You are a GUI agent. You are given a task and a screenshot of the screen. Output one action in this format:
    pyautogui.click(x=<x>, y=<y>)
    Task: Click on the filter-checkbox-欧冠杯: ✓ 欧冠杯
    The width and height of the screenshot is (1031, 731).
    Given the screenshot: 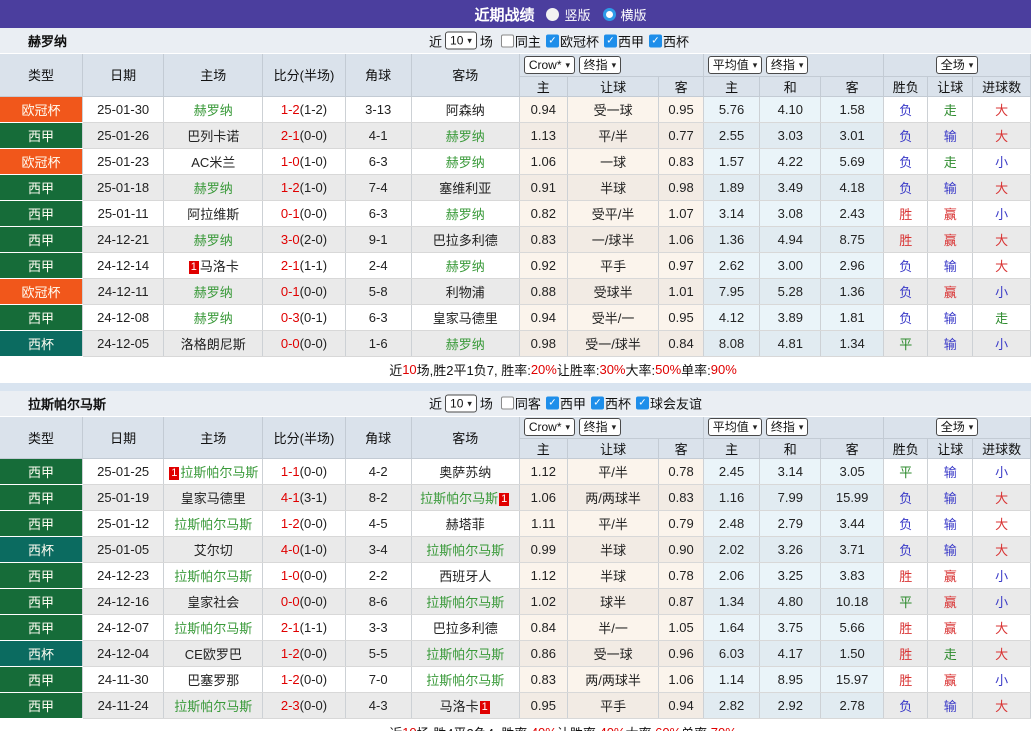 What is the action you would take?
    pyautogui.click(x=572, y=40)
    